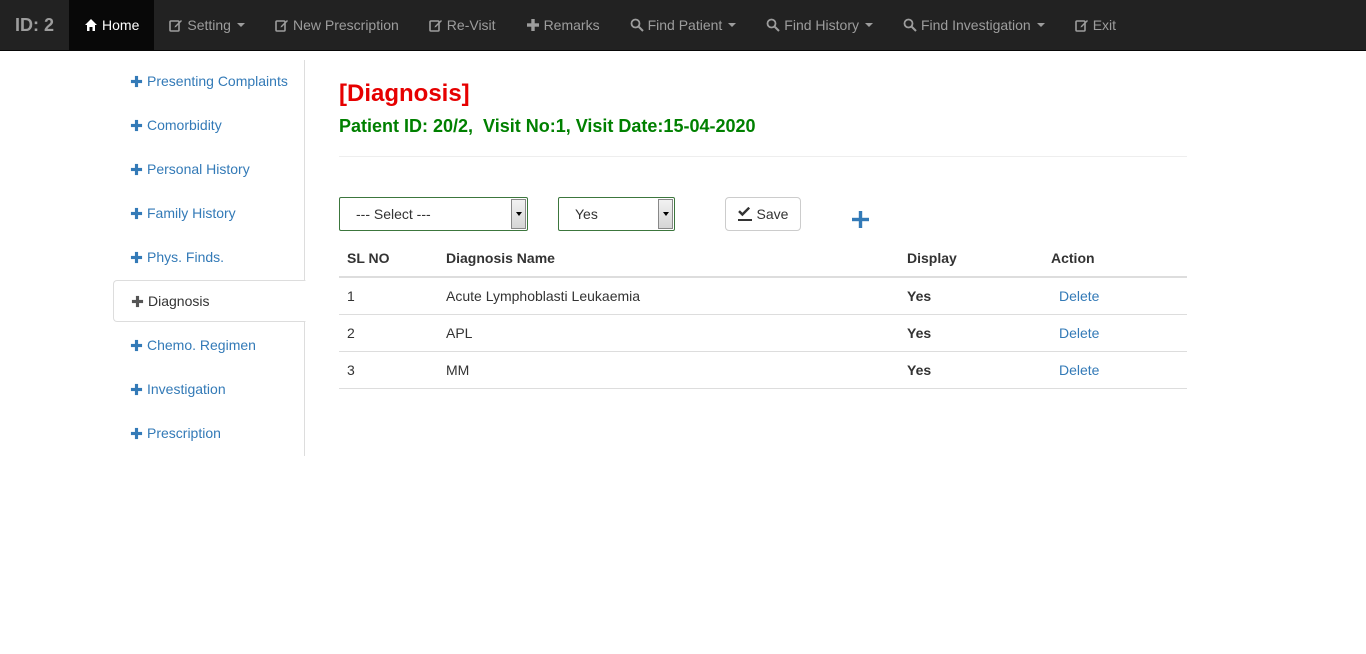 This screenshot has height=654, width=1366. I want to click on column-header-display: Display, so click(971, 258).